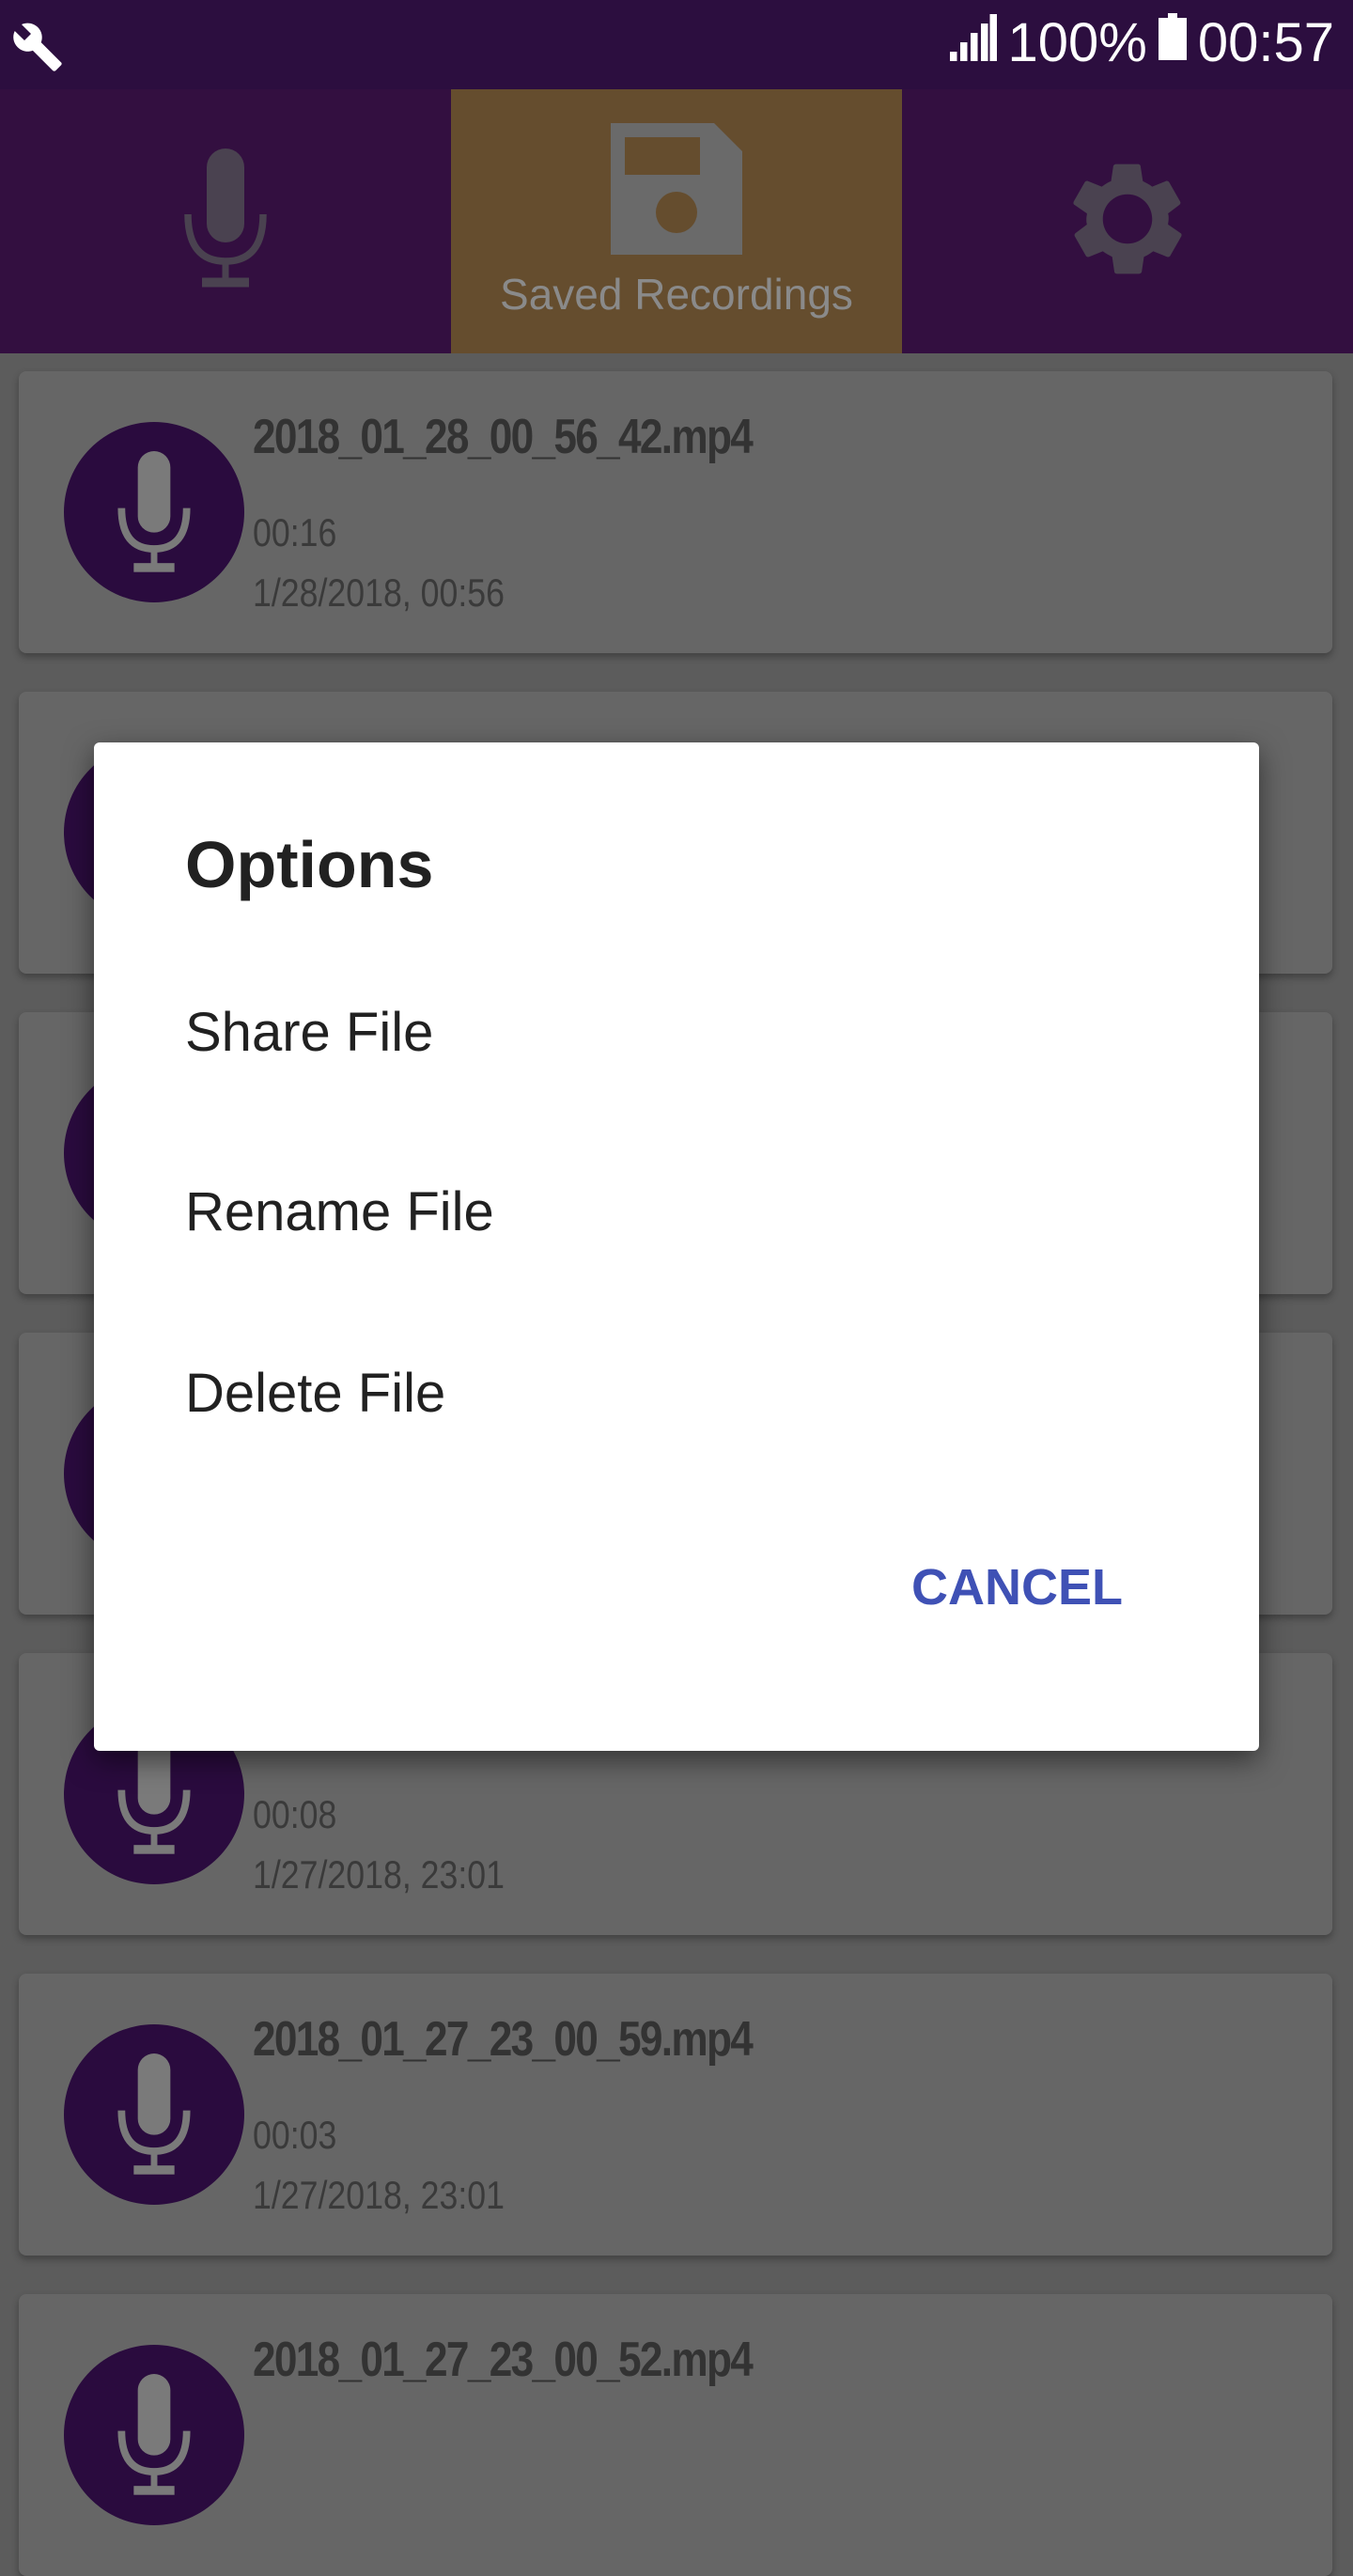 The width and height of the screenshot is (1353, 2576). I want to click on recording-date: 1/28/2018, 00:56, so click(379, 592).